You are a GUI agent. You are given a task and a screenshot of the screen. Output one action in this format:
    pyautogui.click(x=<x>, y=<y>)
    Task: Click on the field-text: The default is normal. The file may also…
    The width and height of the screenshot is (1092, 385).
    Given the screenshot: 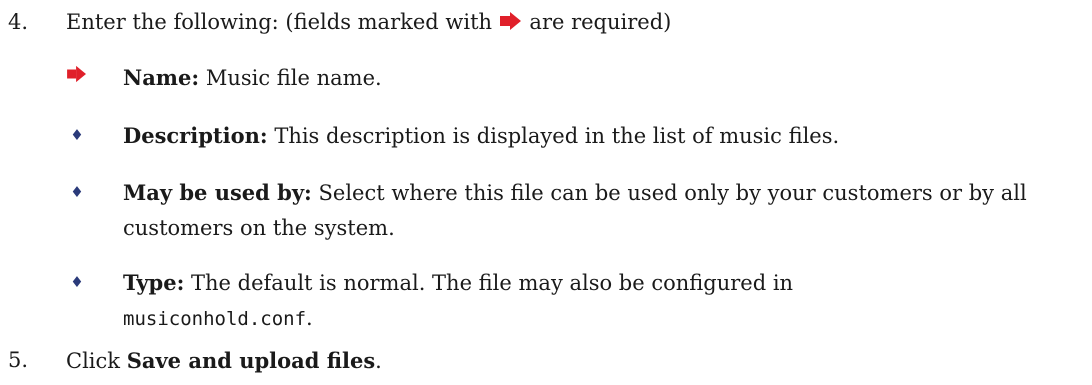 What is the action you would take?
    pyautogui.click(x=492, y=283)
    